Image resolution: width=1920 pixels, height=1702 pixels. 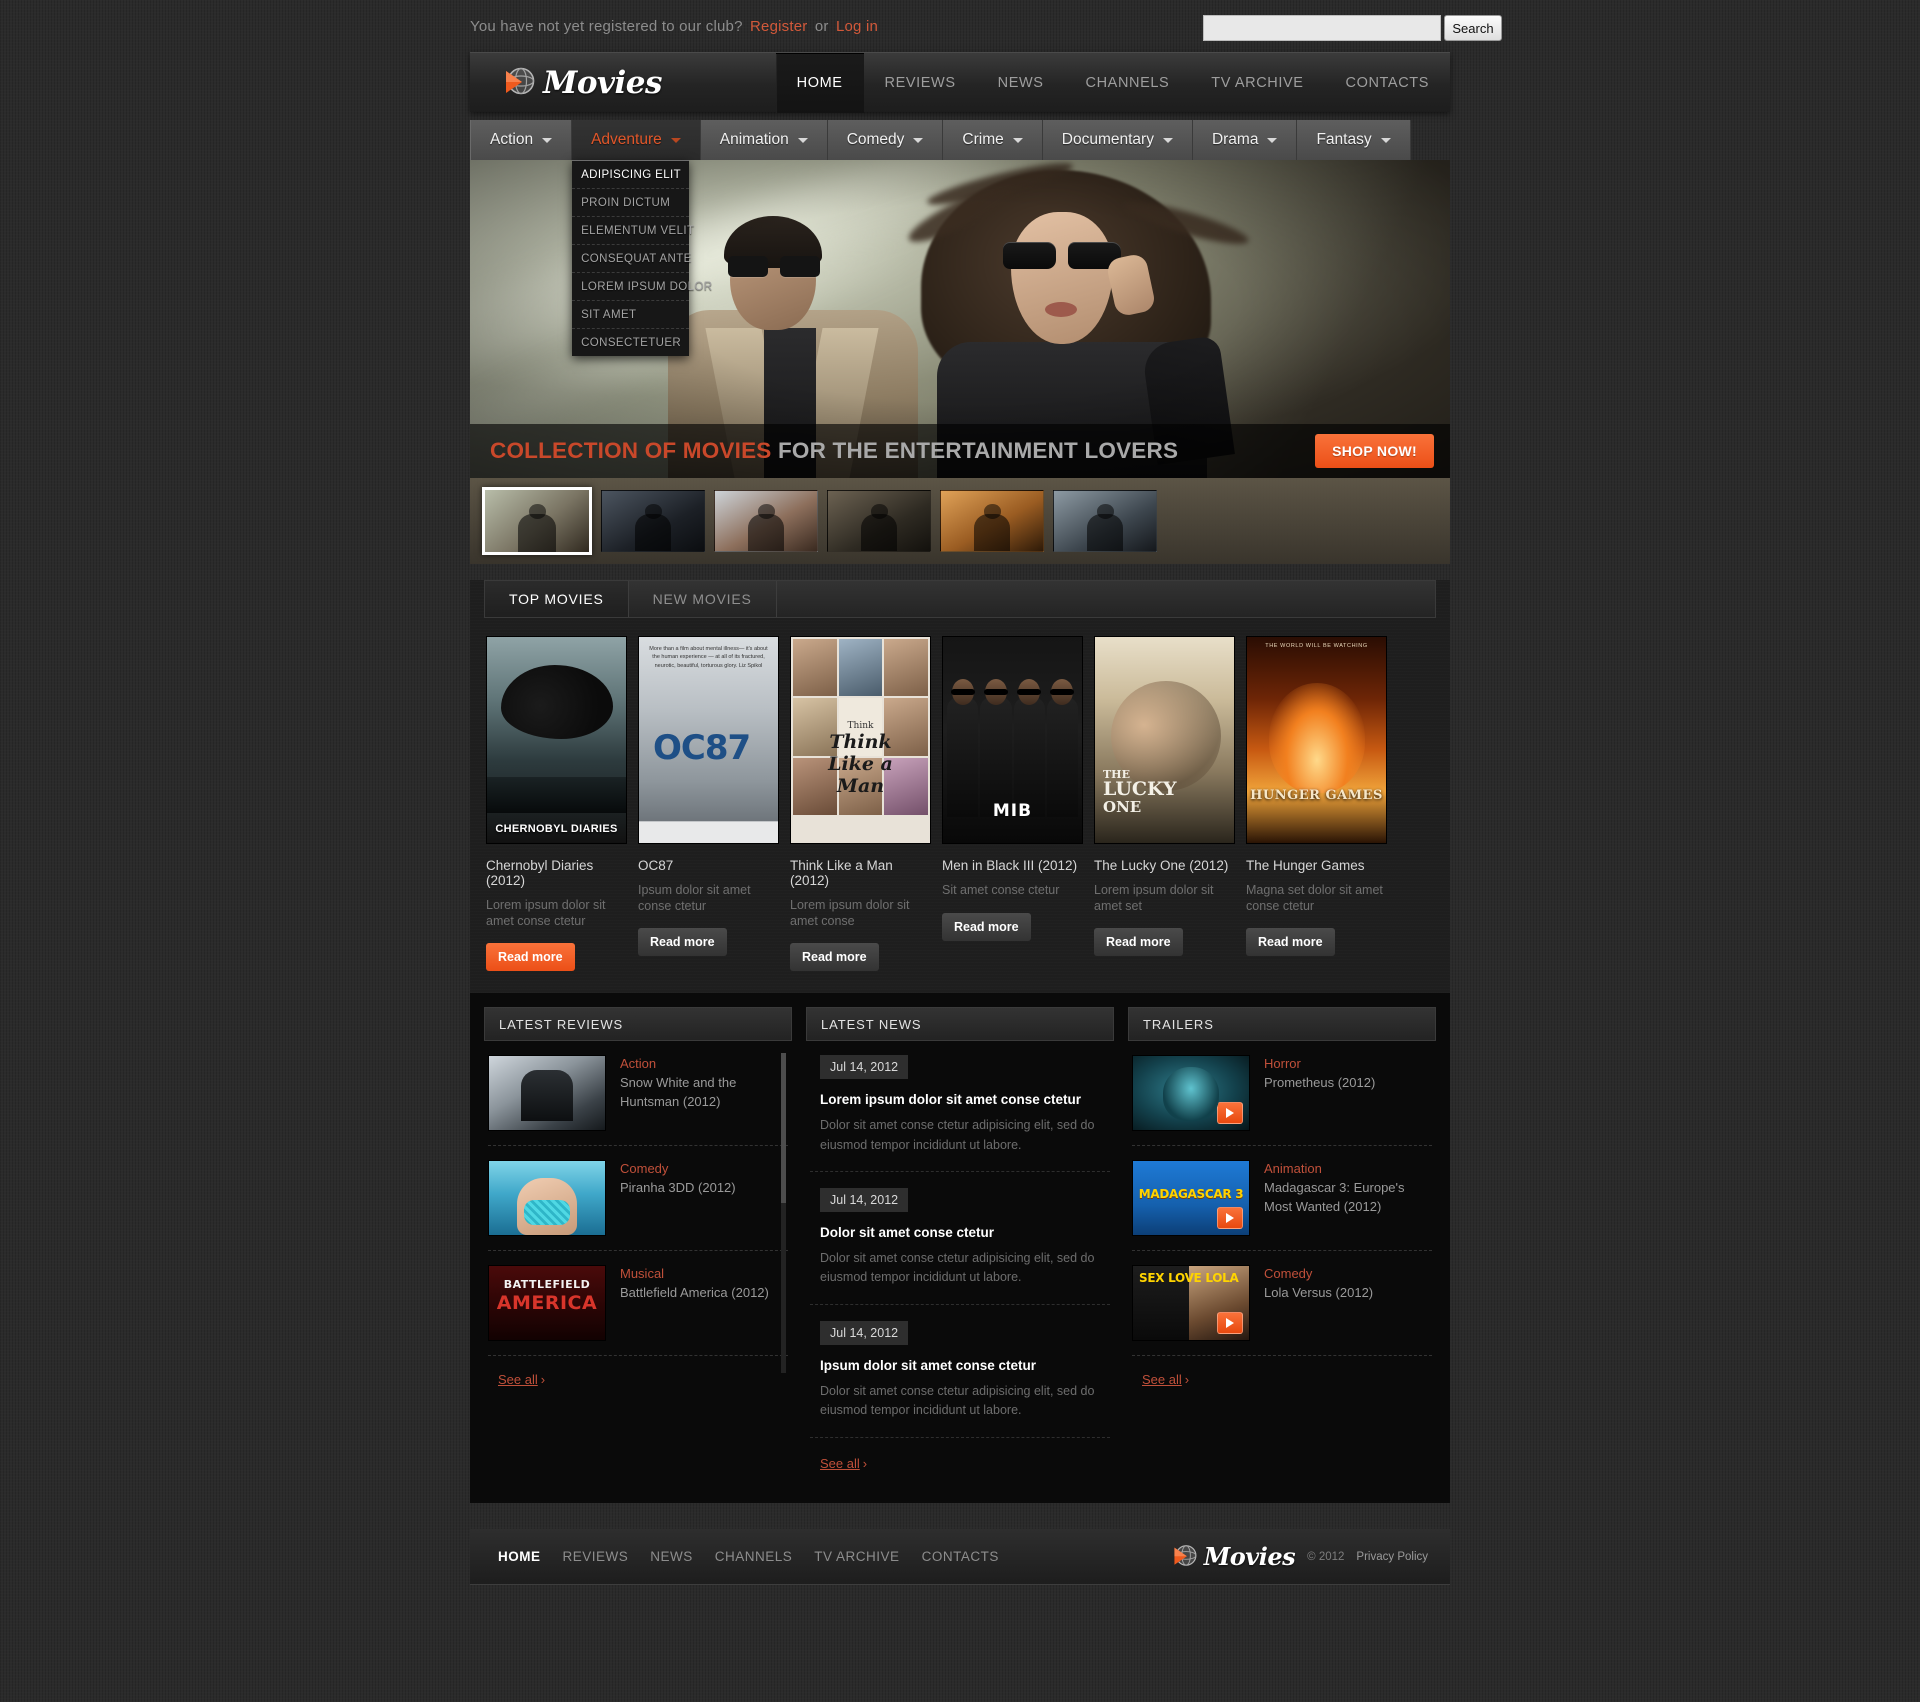 I want to click on trailer-thumbnail: MADAGASCAR 3, so click(x=1191, y=1198).